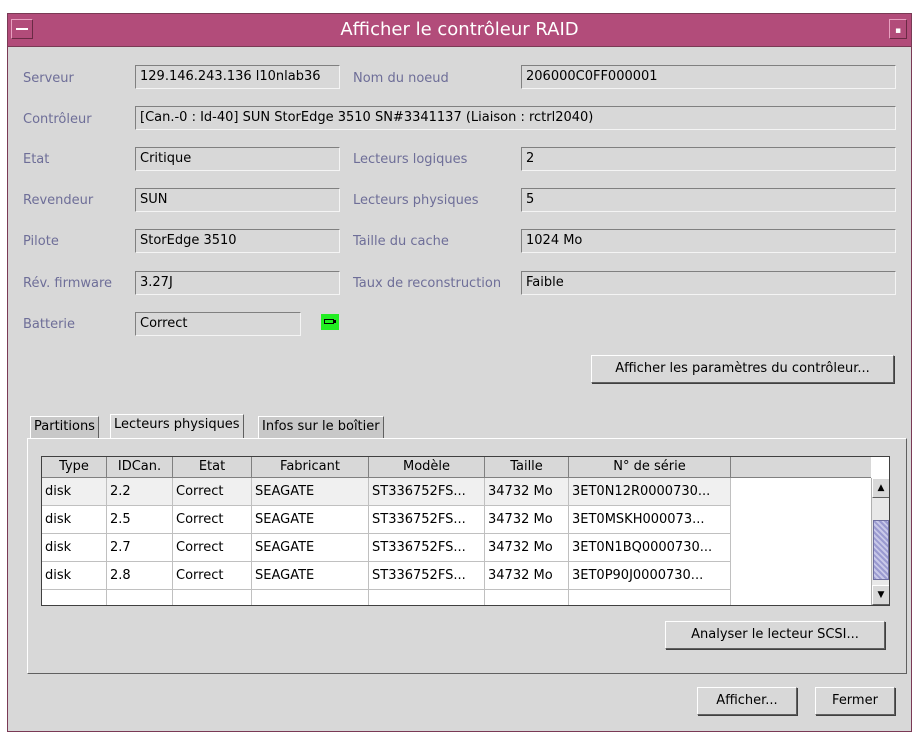 This screenshot has height=734, width=916. What do you see at coordinates (527, 467) in the screenshot?
I see `column-header-taille: Taille` at bounding box center [527, 467].